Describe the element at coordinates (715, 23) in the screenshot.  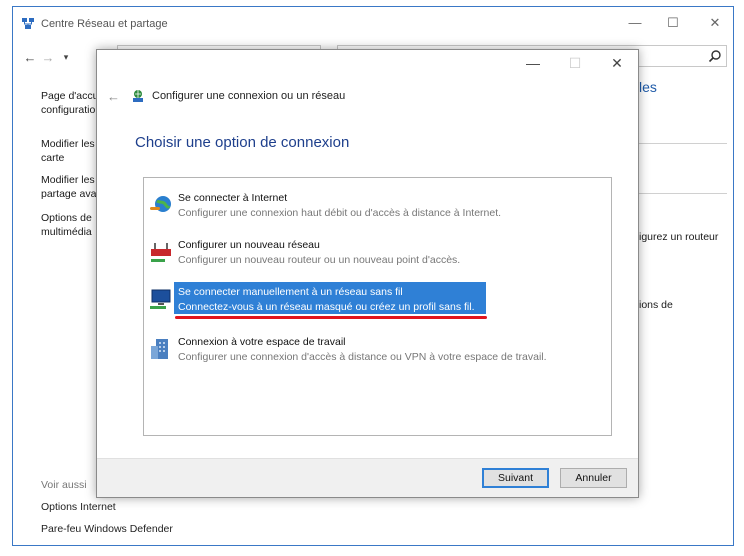
I see `close-button: ✕` at that location.